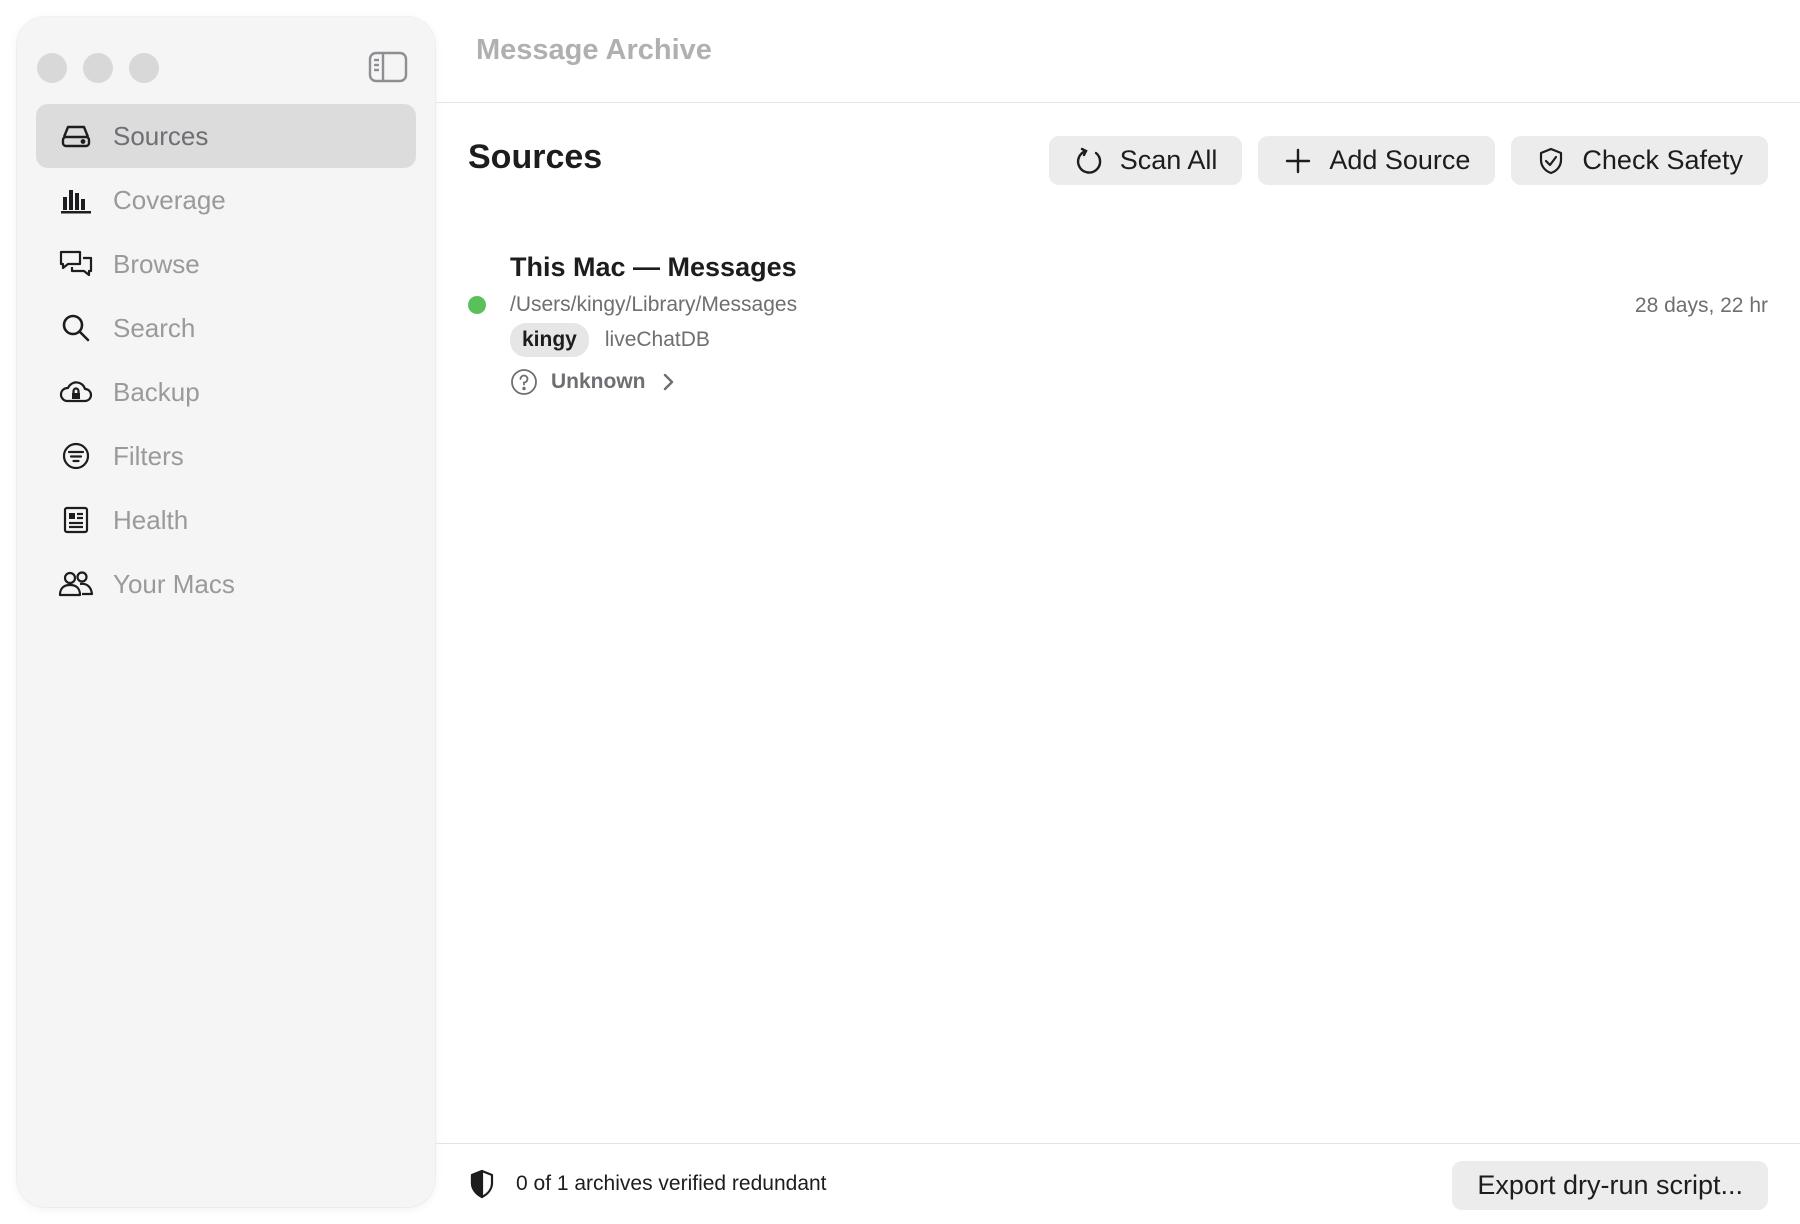 The width and height of the screenshot is (1800, 1224). What do you see at coordinates (654, 304) in the screenshot?
I see `source-path: /Users/kingy/Library/Messages` at bounding box center [654, 304].